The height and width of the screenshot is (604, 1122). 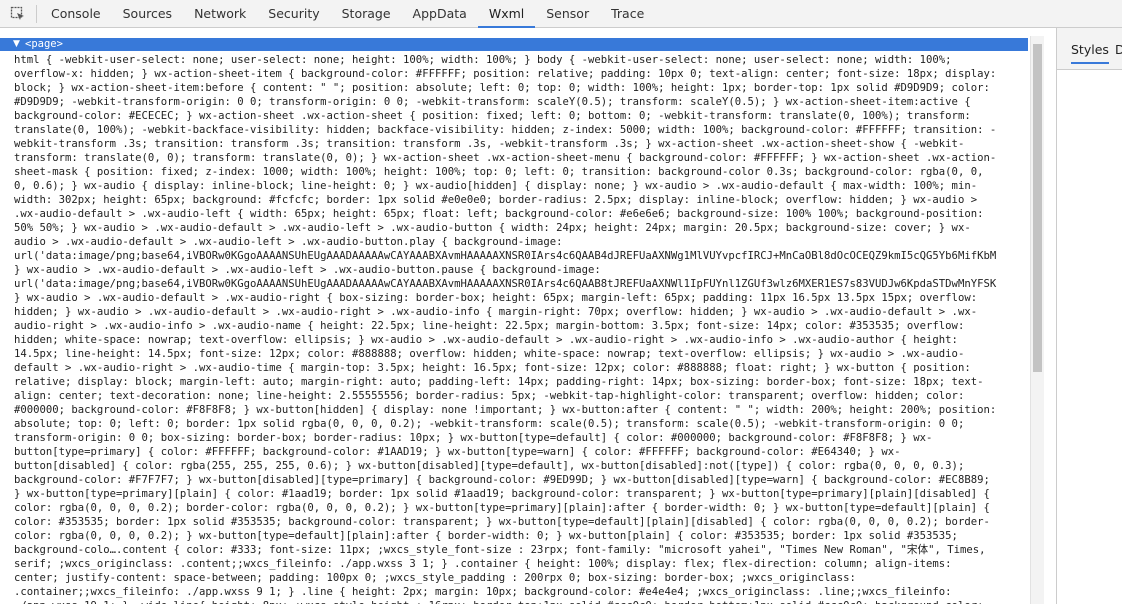 What do you see at coordinates (514, 44) in the screenshot?
I see `selected-node-row: ▼ <page>` at bounding box center [514, 44].